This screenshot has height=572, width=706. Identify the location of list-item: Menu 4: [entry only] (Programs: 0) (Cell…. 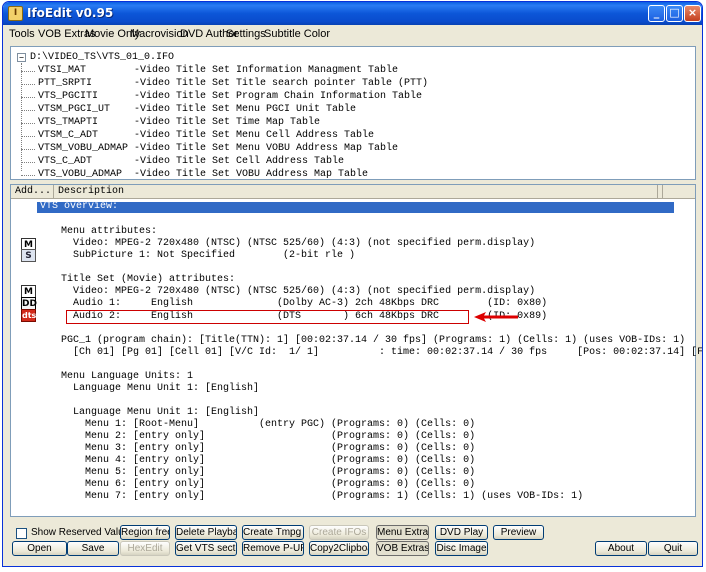
(268, 460).